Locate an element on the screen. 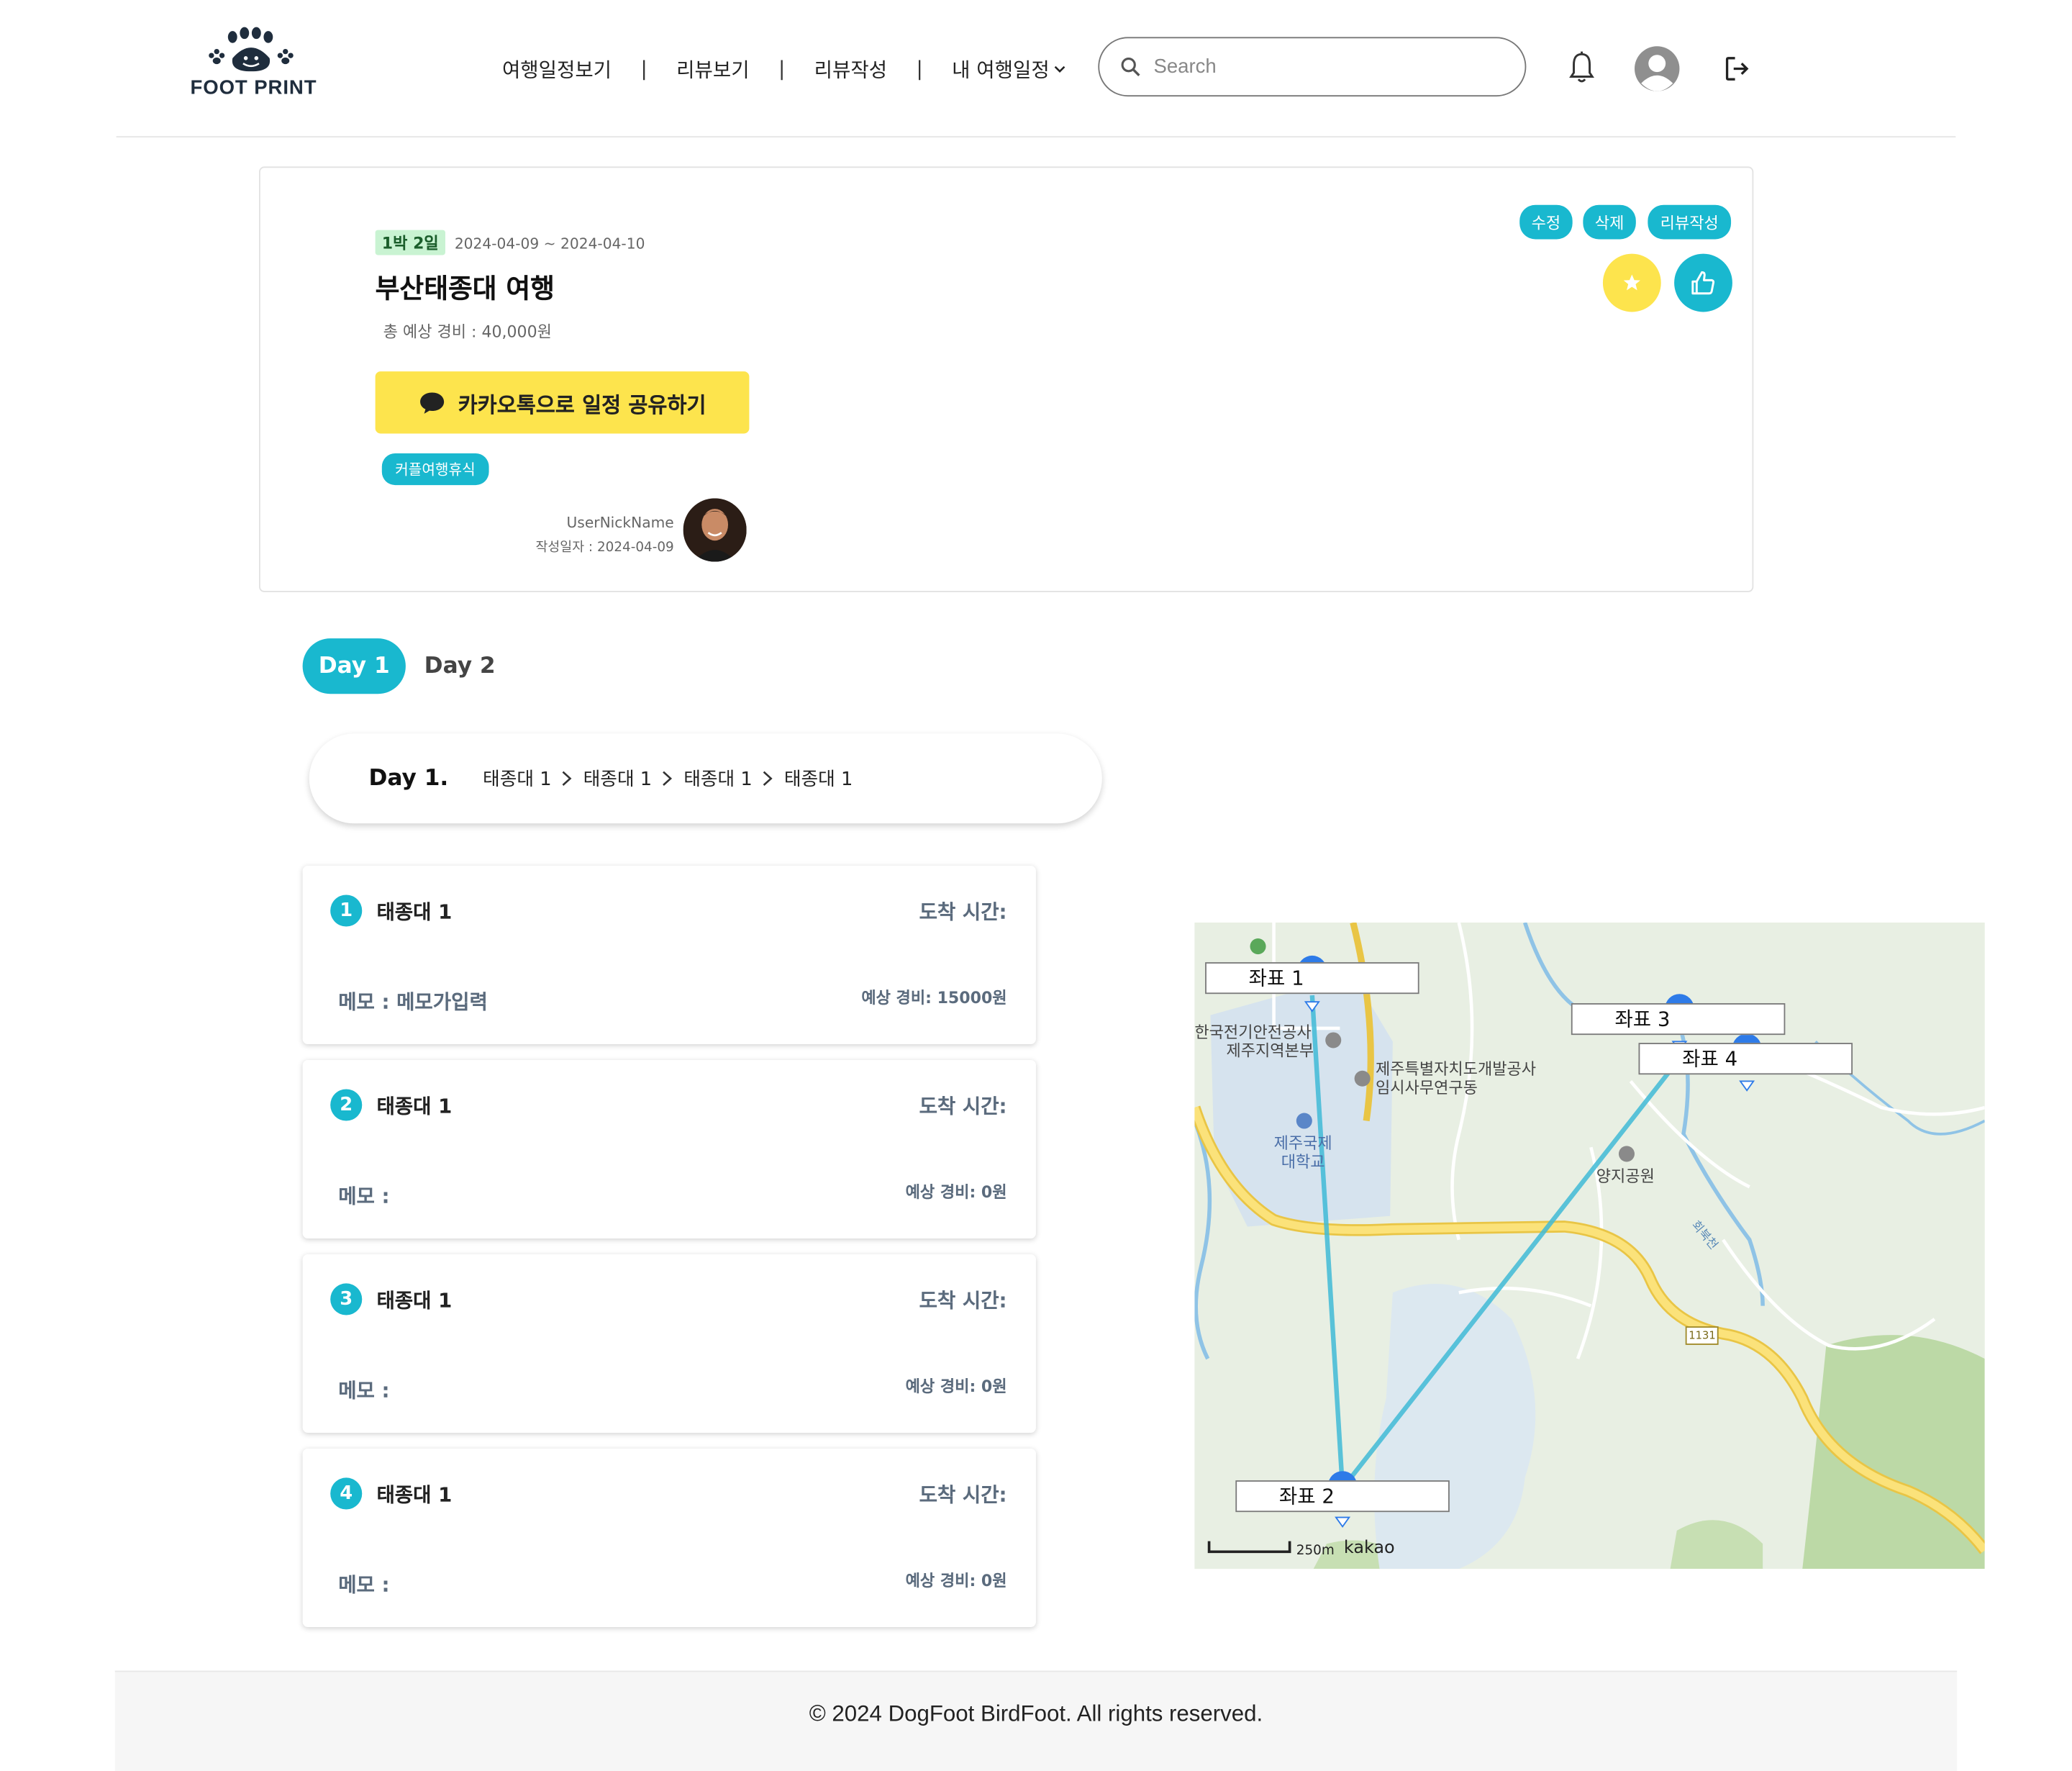 The image size is (2072, 1771). place-number: 1 is located at coordinates (347, 910).